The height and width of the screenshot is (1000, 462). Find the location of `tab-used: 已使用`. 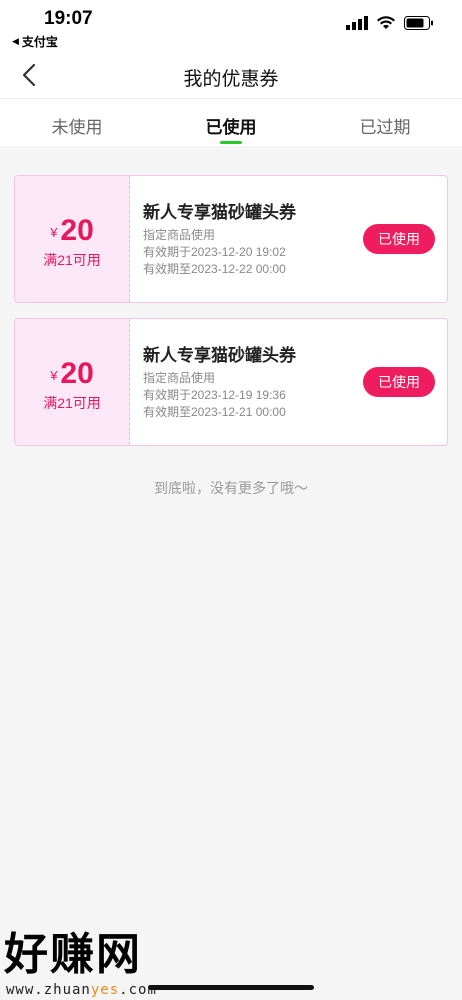

tab-used: 已使用 is located at coordinates (231, 125).